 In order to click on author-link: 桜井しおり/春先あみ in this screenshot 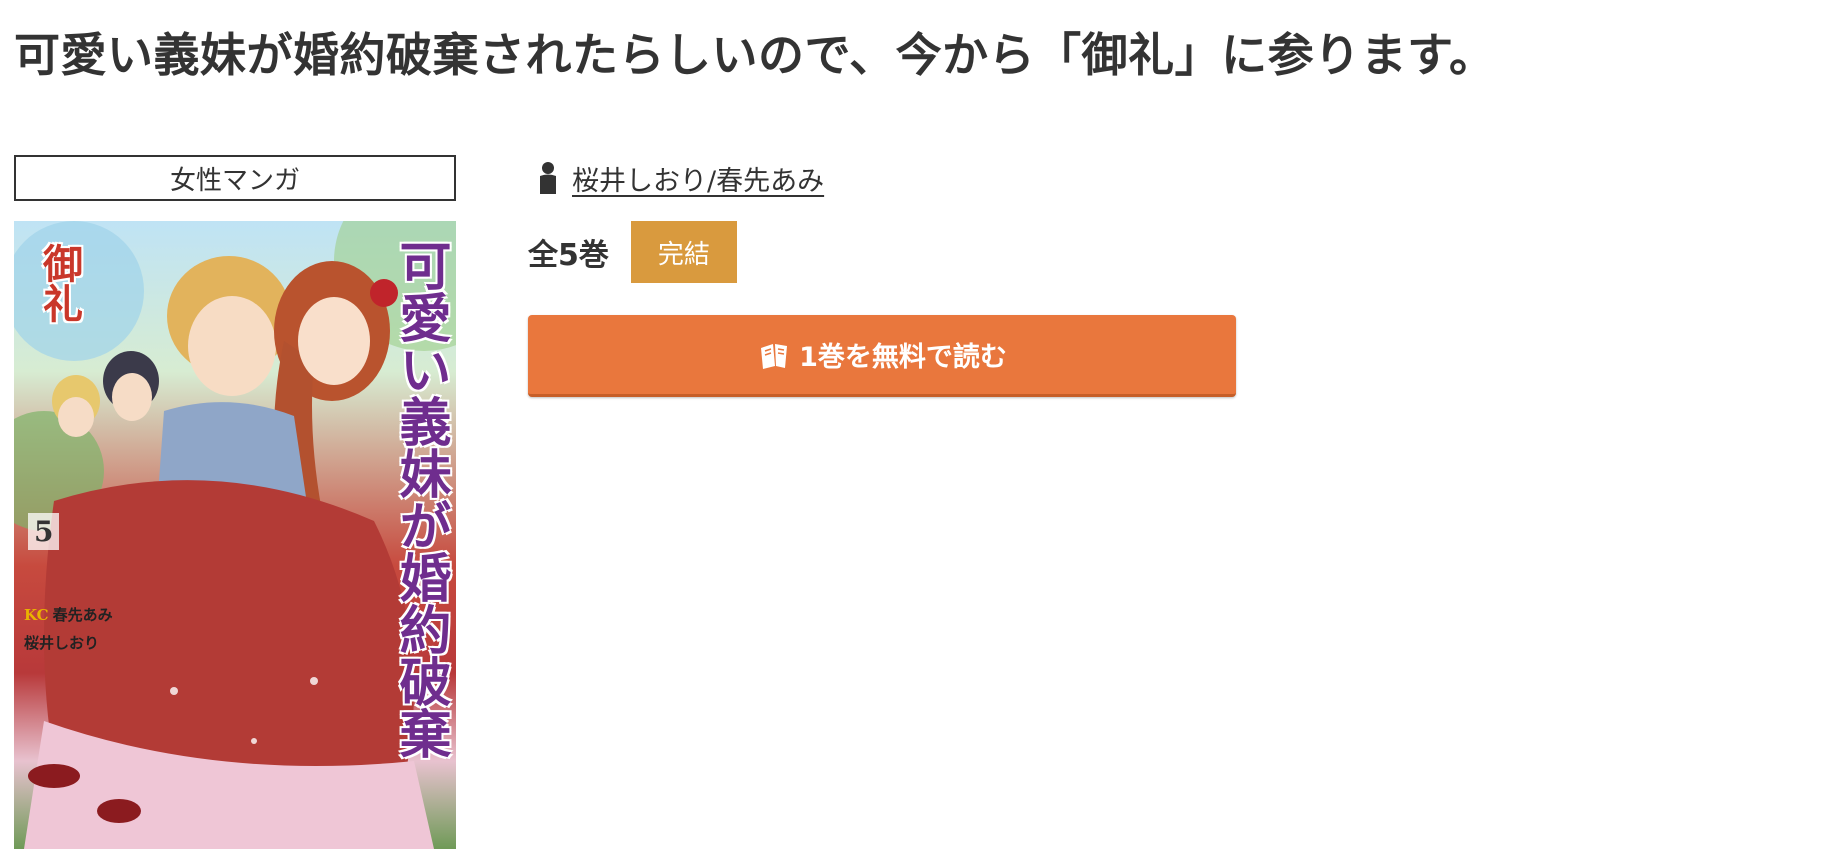, I will do `click(698, 178)`.